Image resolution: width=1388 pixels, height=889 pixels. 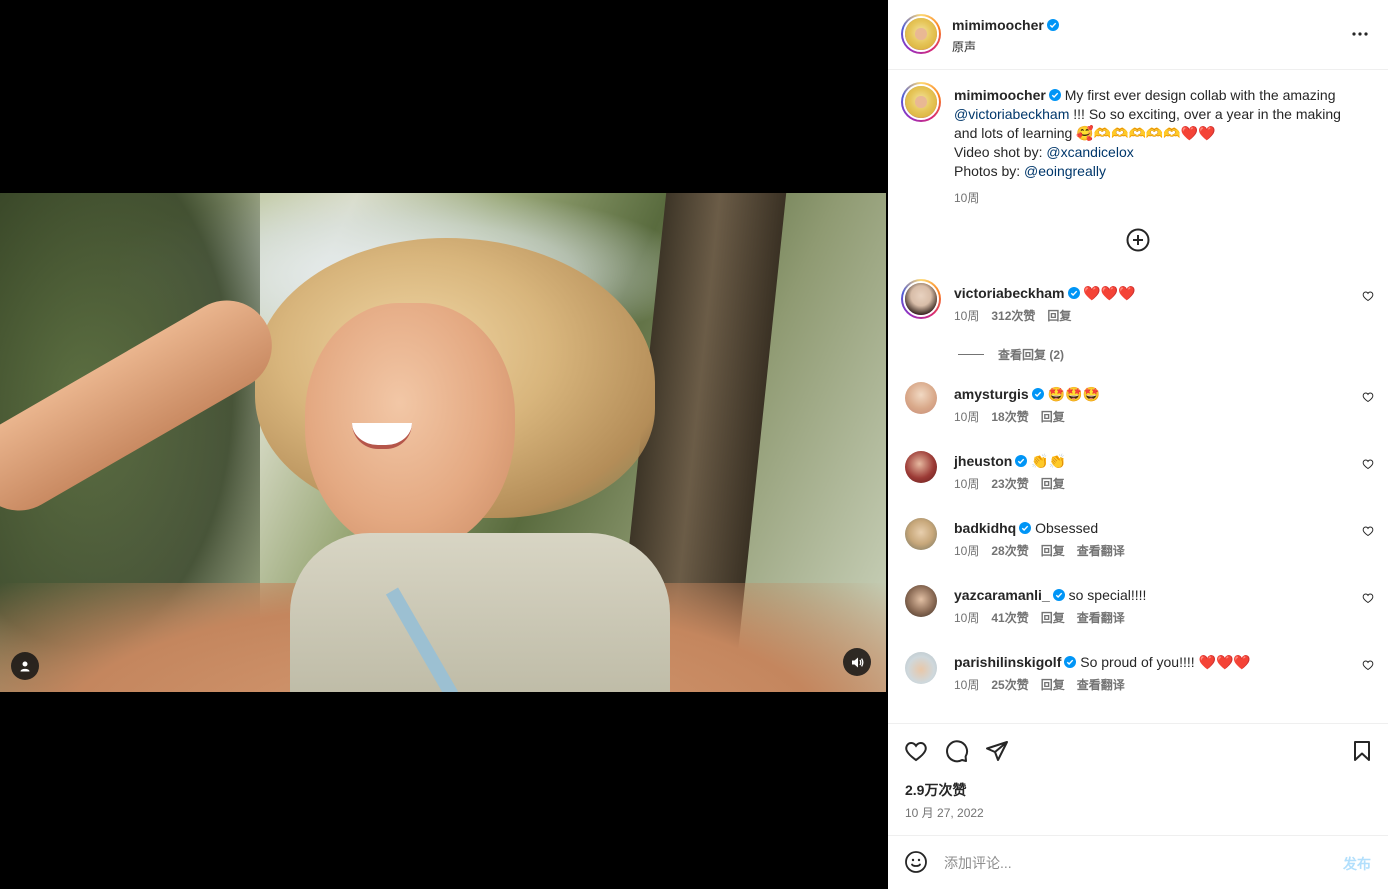 What do you see at coordinates (1067, 528) in the screenshot?
I see `comment-text: Obsessed` at bounding box center [1067, 528].